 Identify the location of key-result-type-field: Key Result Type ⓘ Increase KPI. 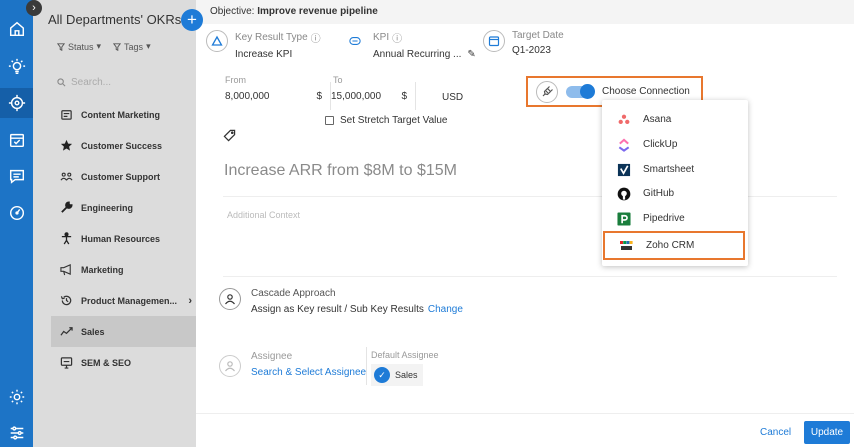
(263, 45).